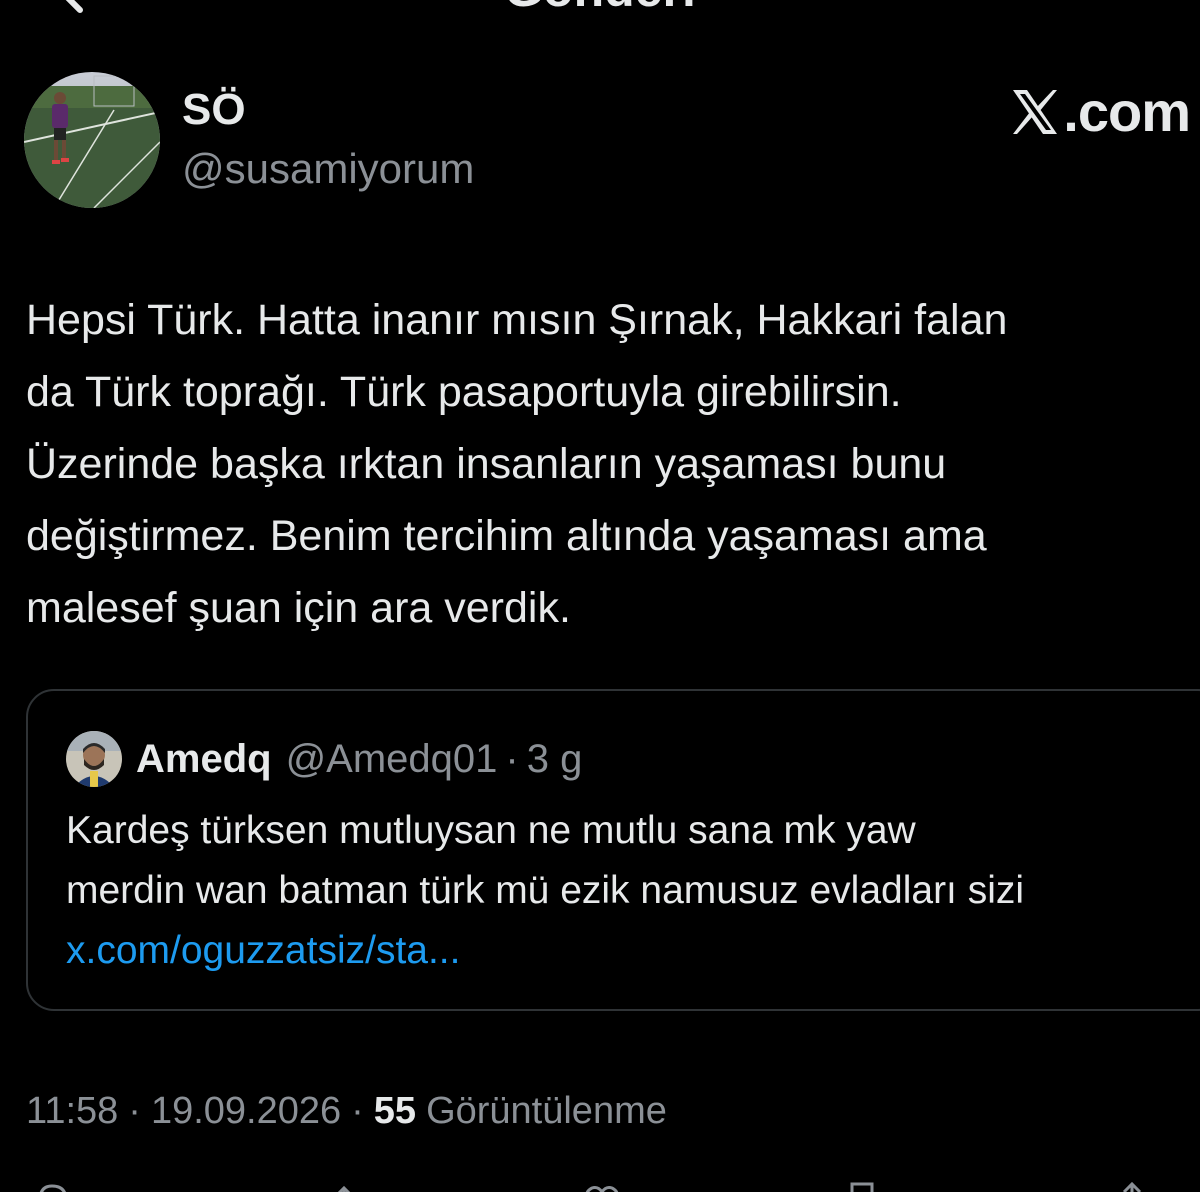 Image resolution: width=1200 pixels, height=1192 pixels. What do you see at coordinates (214, 110) in the screenshot?
I see `author-display-name: SÖ` at bounding box center [214, 110].